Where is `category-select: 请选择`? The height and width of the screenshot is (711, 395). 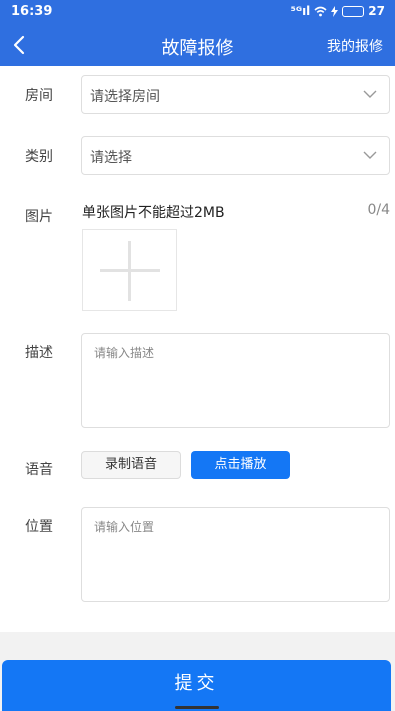
category-select: 请选择 is located at coordinates (235, 155).